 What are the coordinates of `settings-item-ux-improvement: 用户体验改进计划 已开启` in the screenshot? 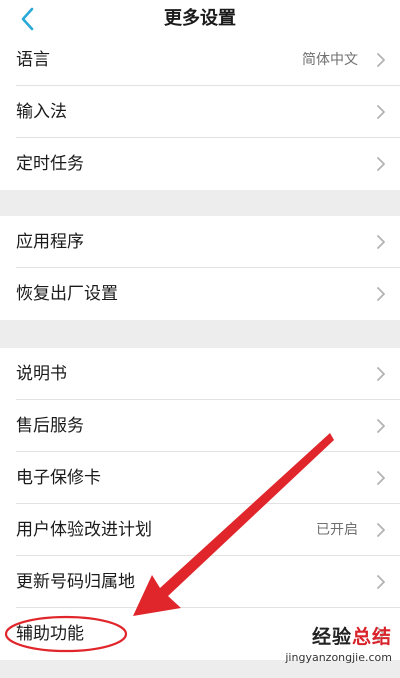 It's located at (200, 530).